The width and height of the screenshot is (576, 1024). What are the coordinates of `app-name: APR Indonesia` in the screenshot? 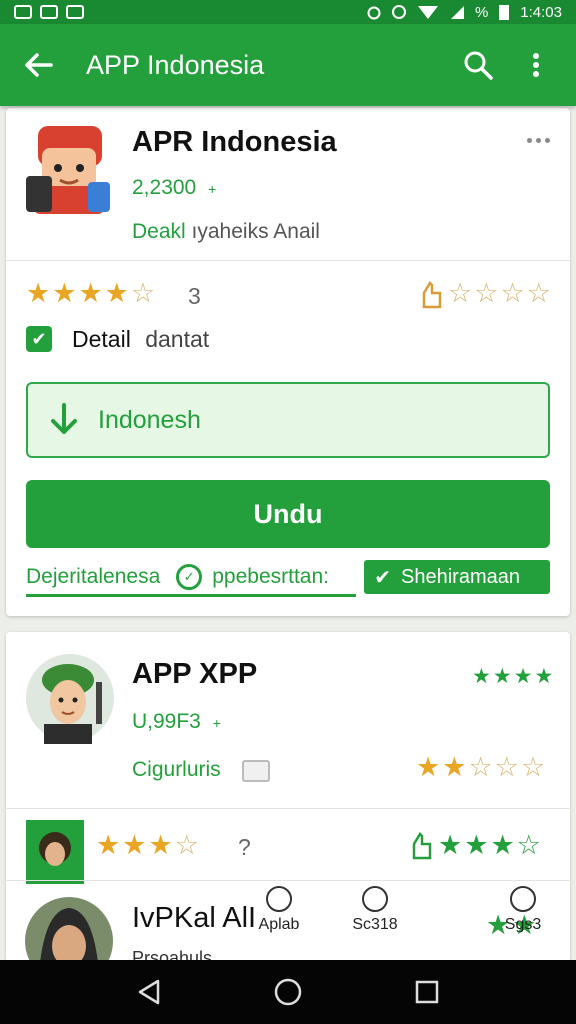 It's located at (234, 142).